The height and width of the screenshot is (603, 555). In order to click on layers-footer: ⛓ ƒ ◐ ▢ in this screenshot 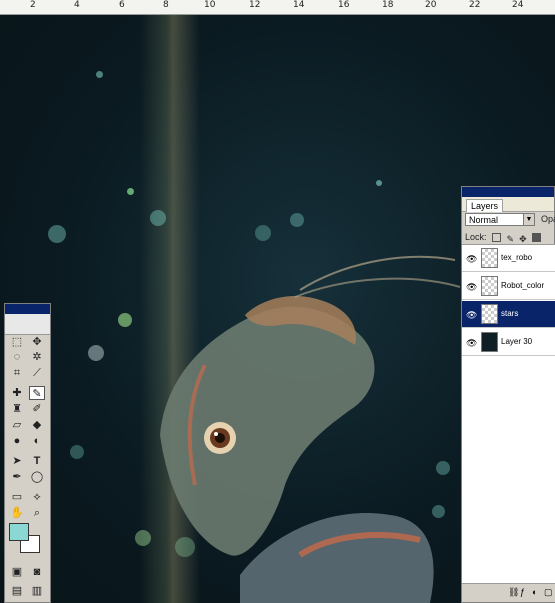, I will do `click(508, 592)`.